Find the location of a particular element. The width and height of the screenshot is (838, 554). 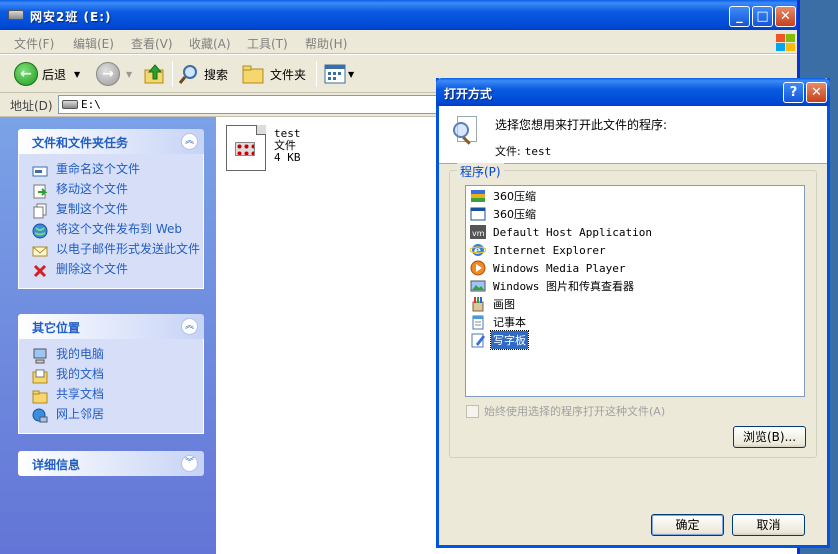

dialog-titlebar: 打开方式 ? ✕ is located at coordinates (633, 92).